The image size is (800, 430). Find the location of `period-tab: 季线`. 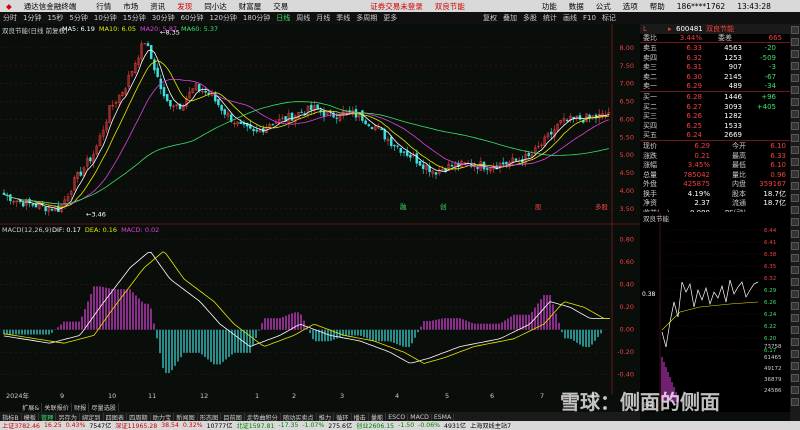

period-tab: 季线 is located at coordinates (343, 18).